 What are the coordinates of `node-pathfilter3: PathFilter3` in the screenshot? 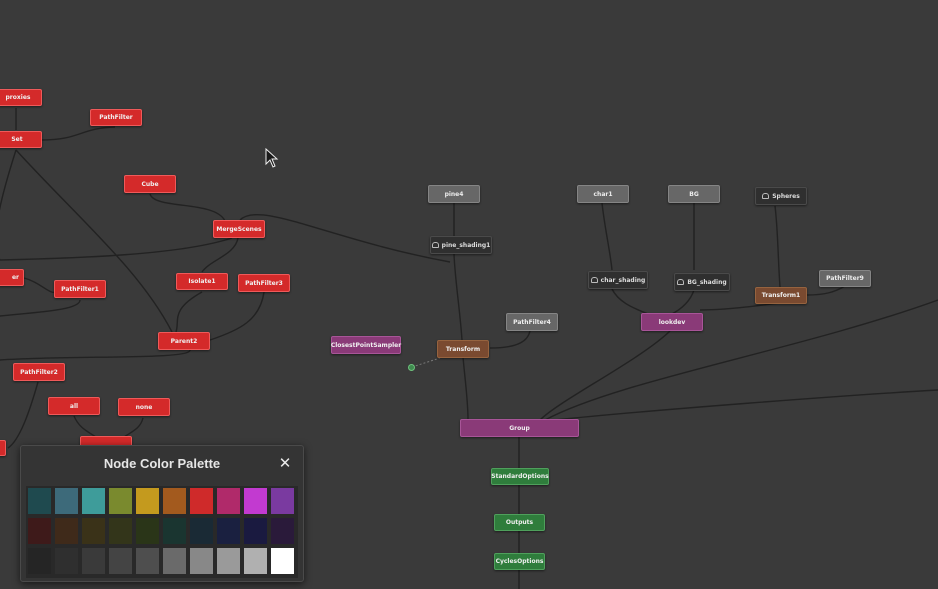 It's located at (264, 283).